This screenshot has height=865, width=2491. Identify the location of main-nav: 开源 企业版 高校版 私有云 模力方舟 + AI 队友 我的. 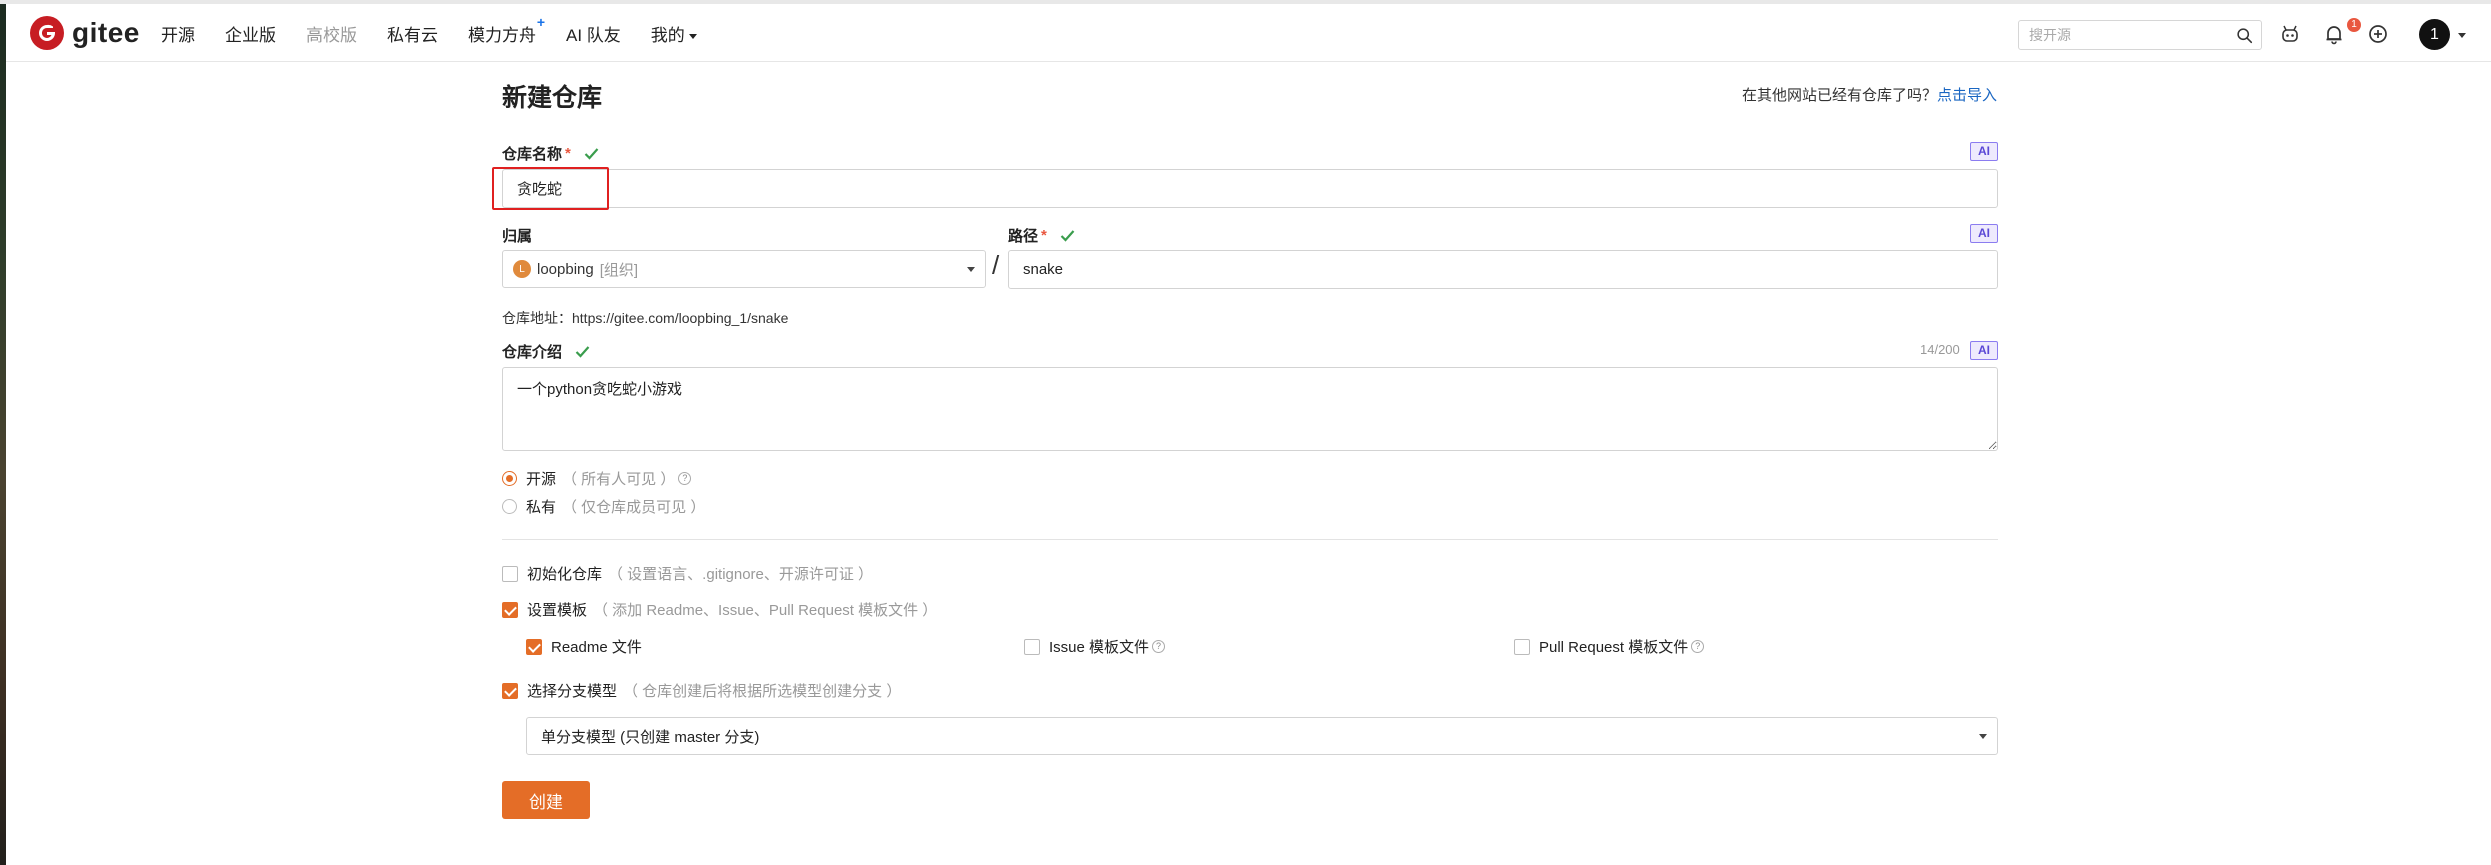
(429, 33).